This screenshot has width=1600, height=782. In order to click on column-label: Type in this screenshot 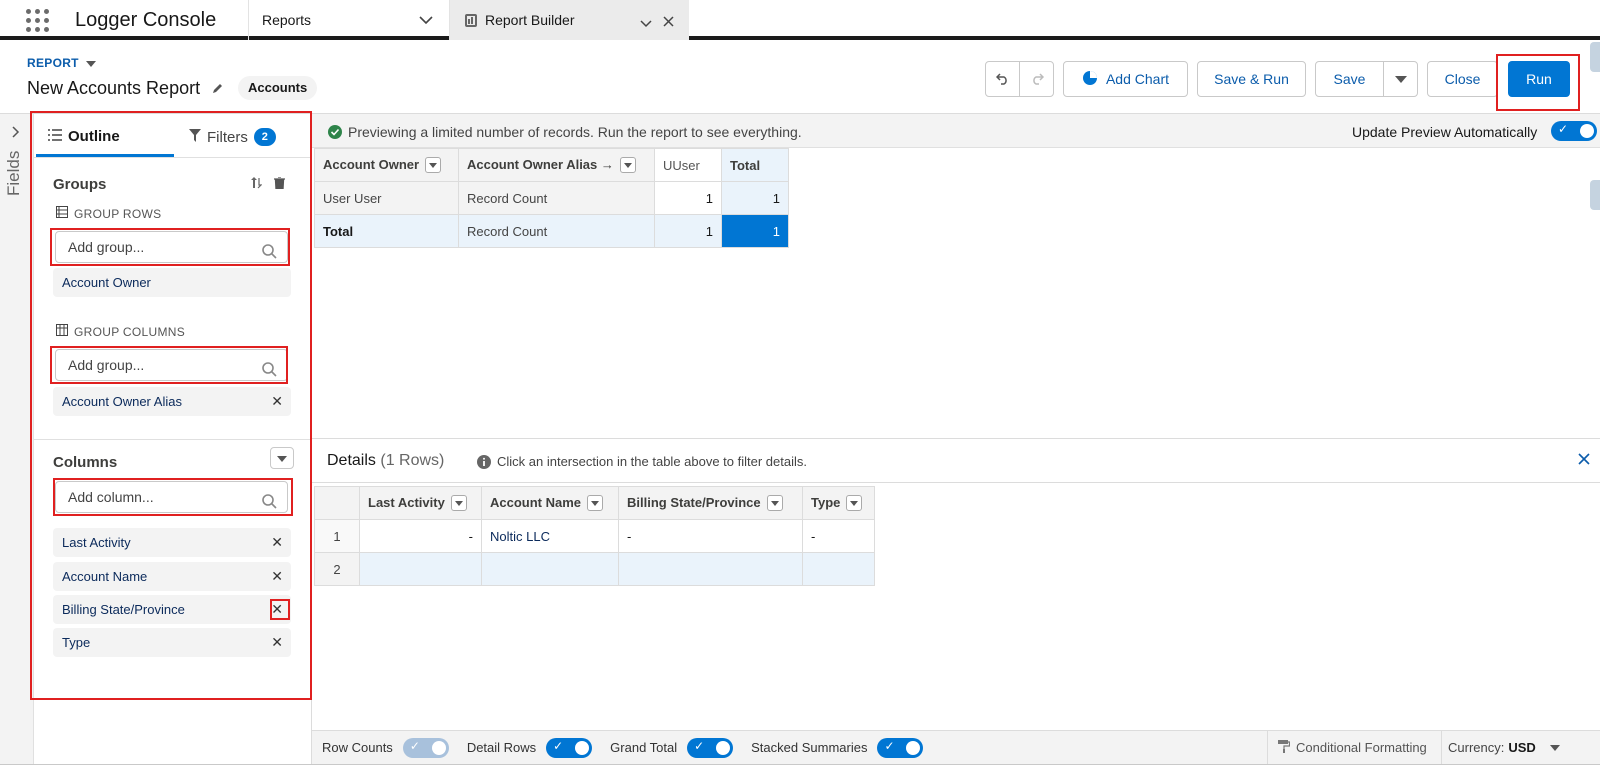, I will do `click(76, 642)`.